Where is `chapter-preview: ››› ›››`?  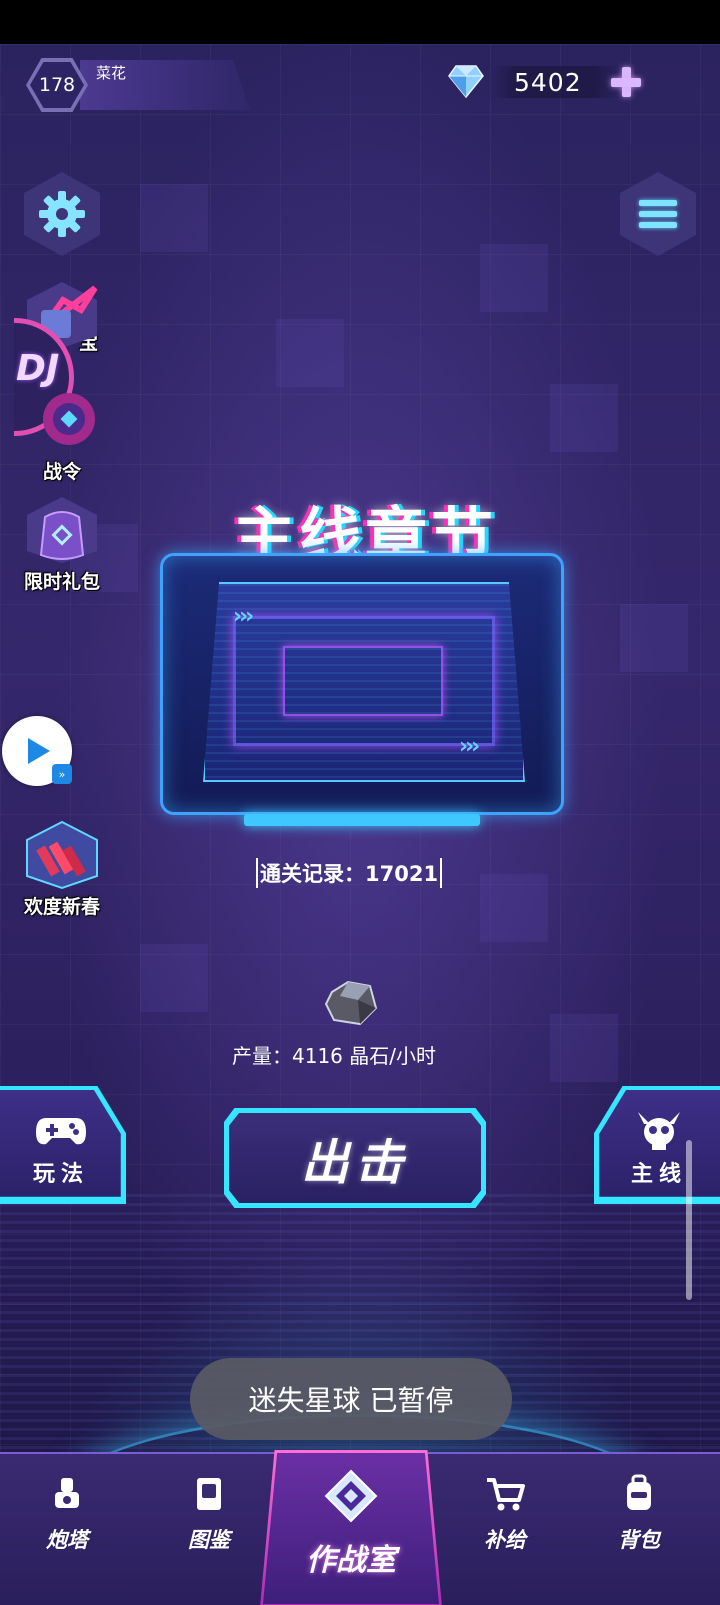
chapter-preview: ››› ››› is located at coordinates (362, 684).